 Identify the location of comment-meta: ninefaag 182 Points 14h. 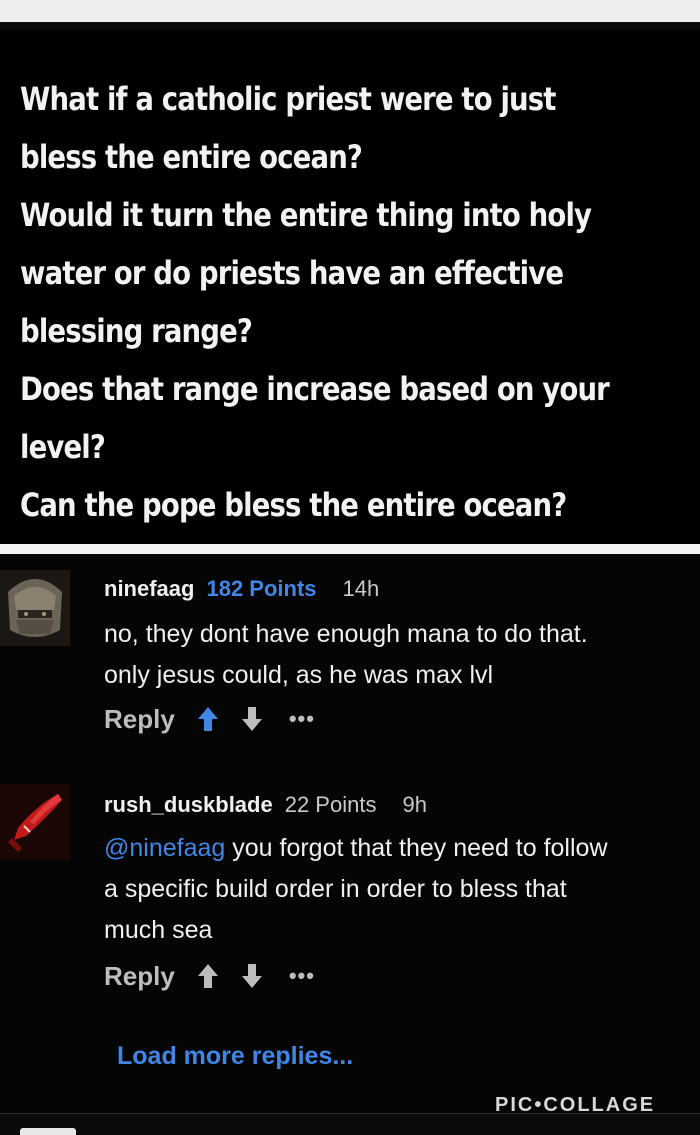
(241, 589).